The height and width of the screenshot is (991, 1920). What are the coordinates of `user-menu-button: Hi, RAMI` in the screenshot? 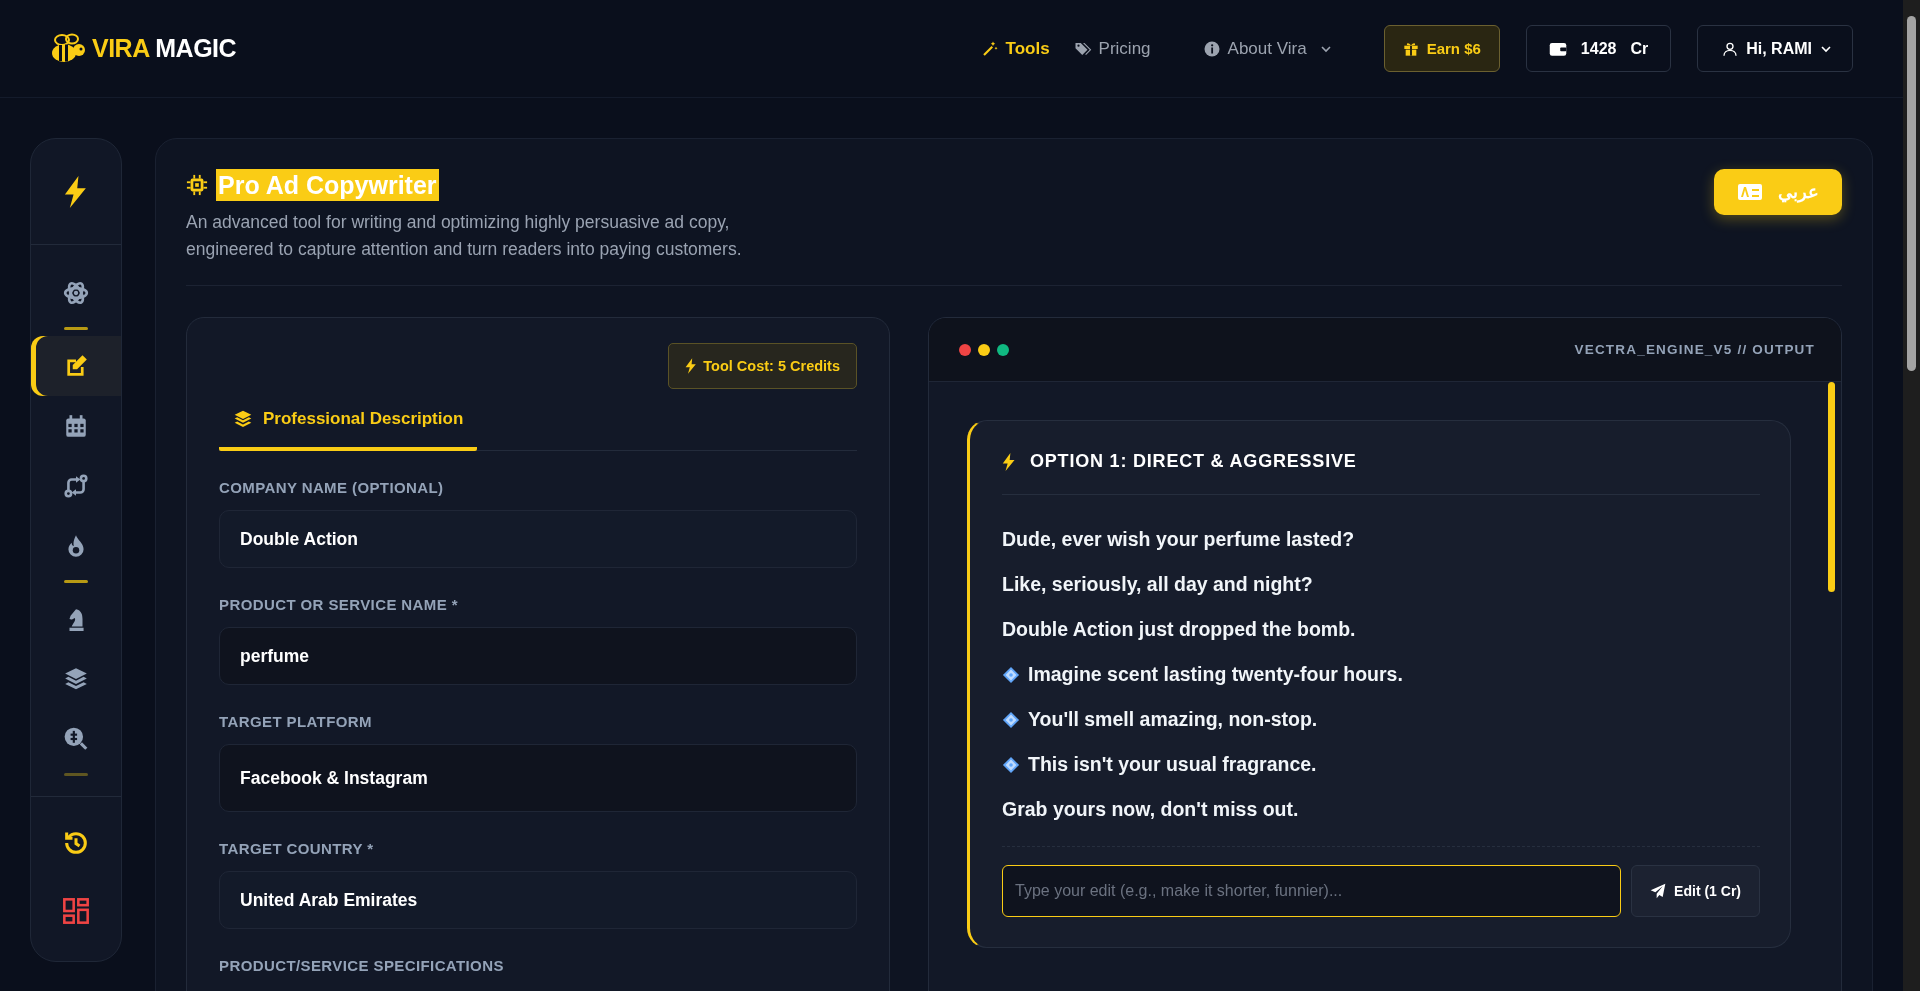 It's located at (1775, 48).